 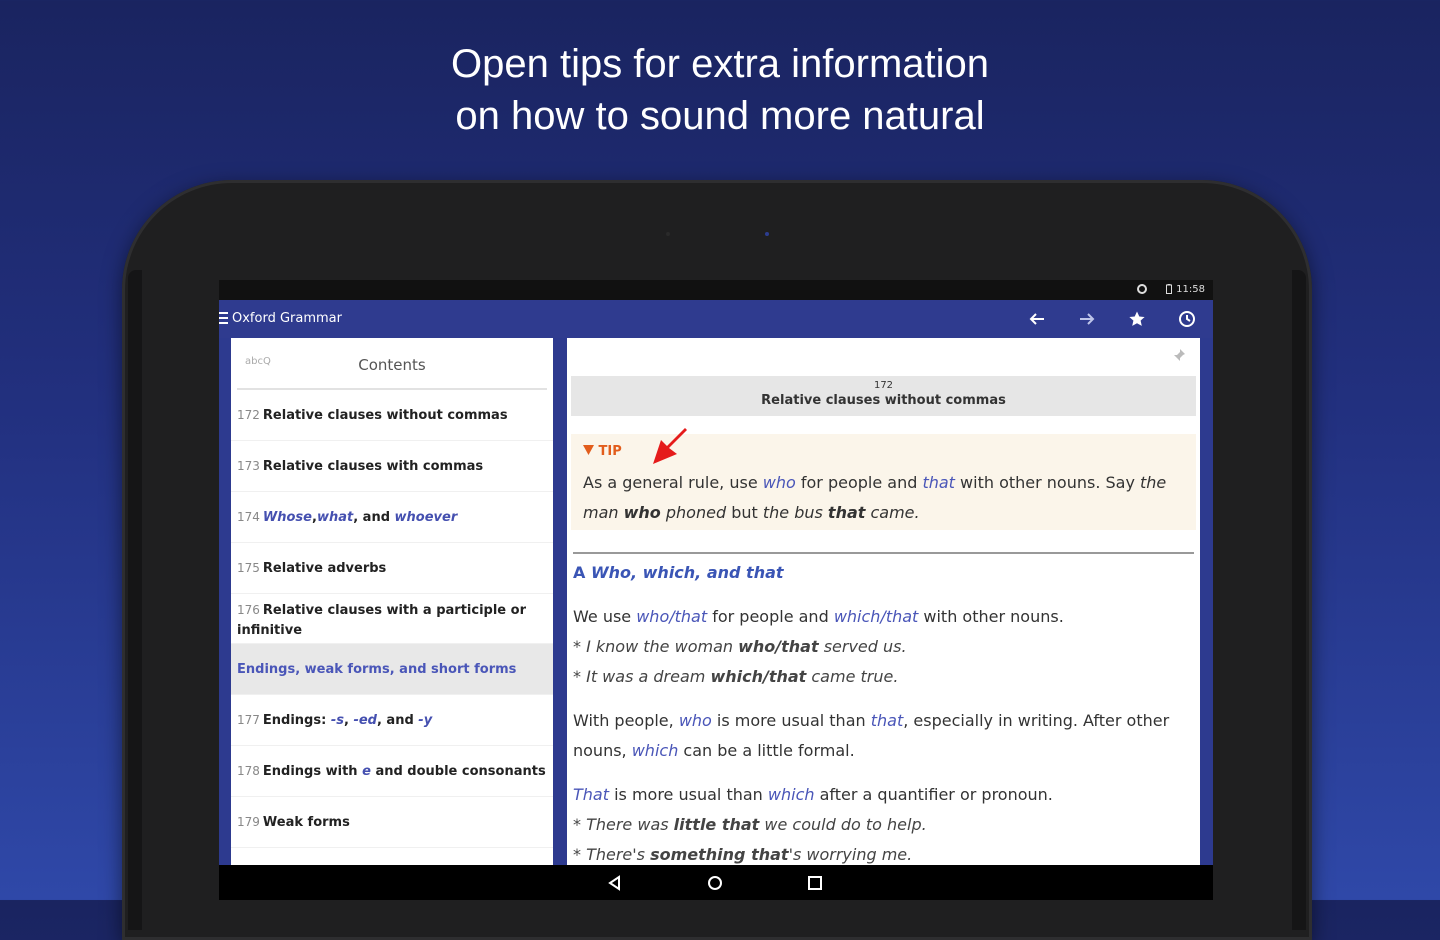 What do you see at coordinates (883, 553) in the screenshot?
I see `divider` at bounding box center [883, 553].